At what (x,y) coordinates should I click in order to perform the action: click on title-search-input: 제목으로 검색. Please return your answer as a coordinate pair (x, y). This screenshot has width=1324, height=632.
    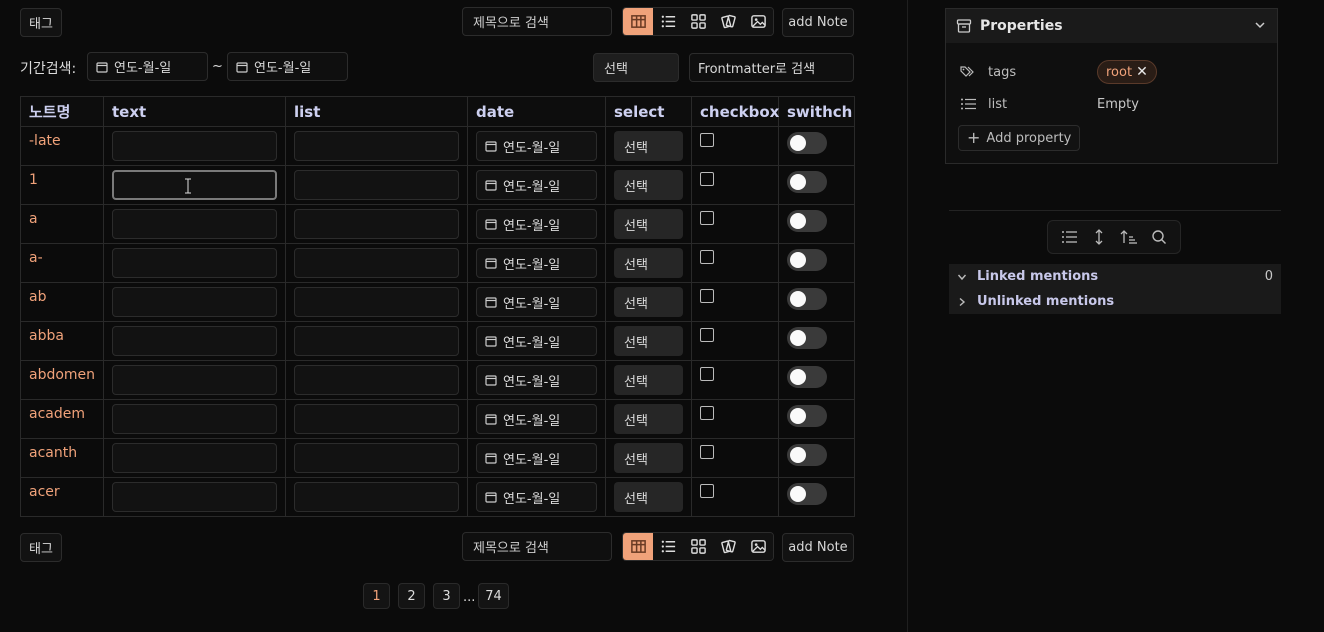
    Looking at the image, I should click on (537, 21).